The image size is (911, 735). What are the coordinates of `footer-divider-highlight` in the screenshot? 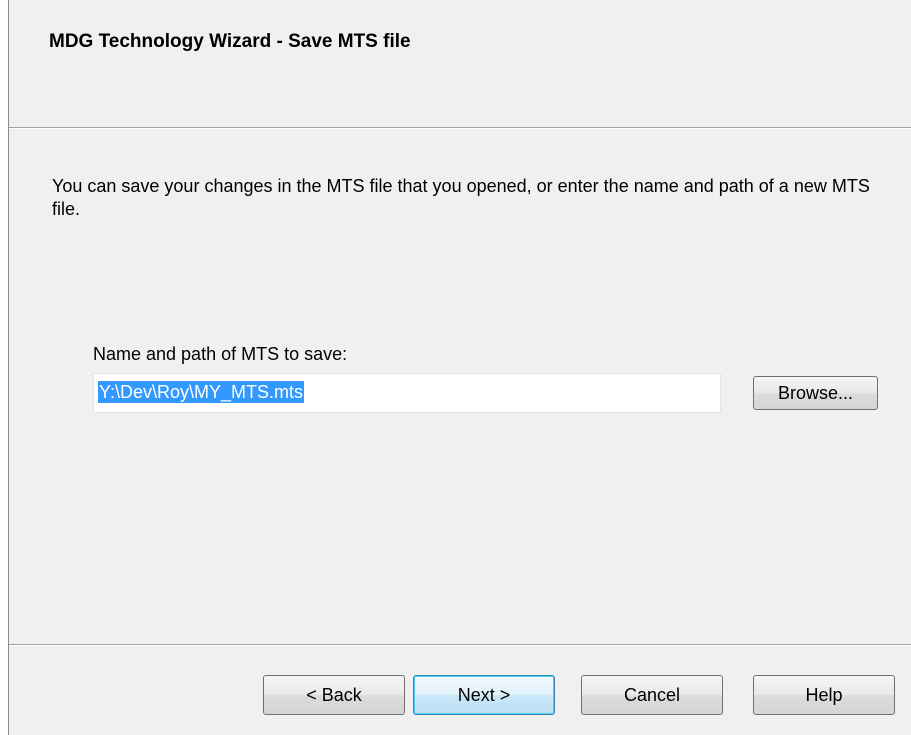 It's located at (460, 645).